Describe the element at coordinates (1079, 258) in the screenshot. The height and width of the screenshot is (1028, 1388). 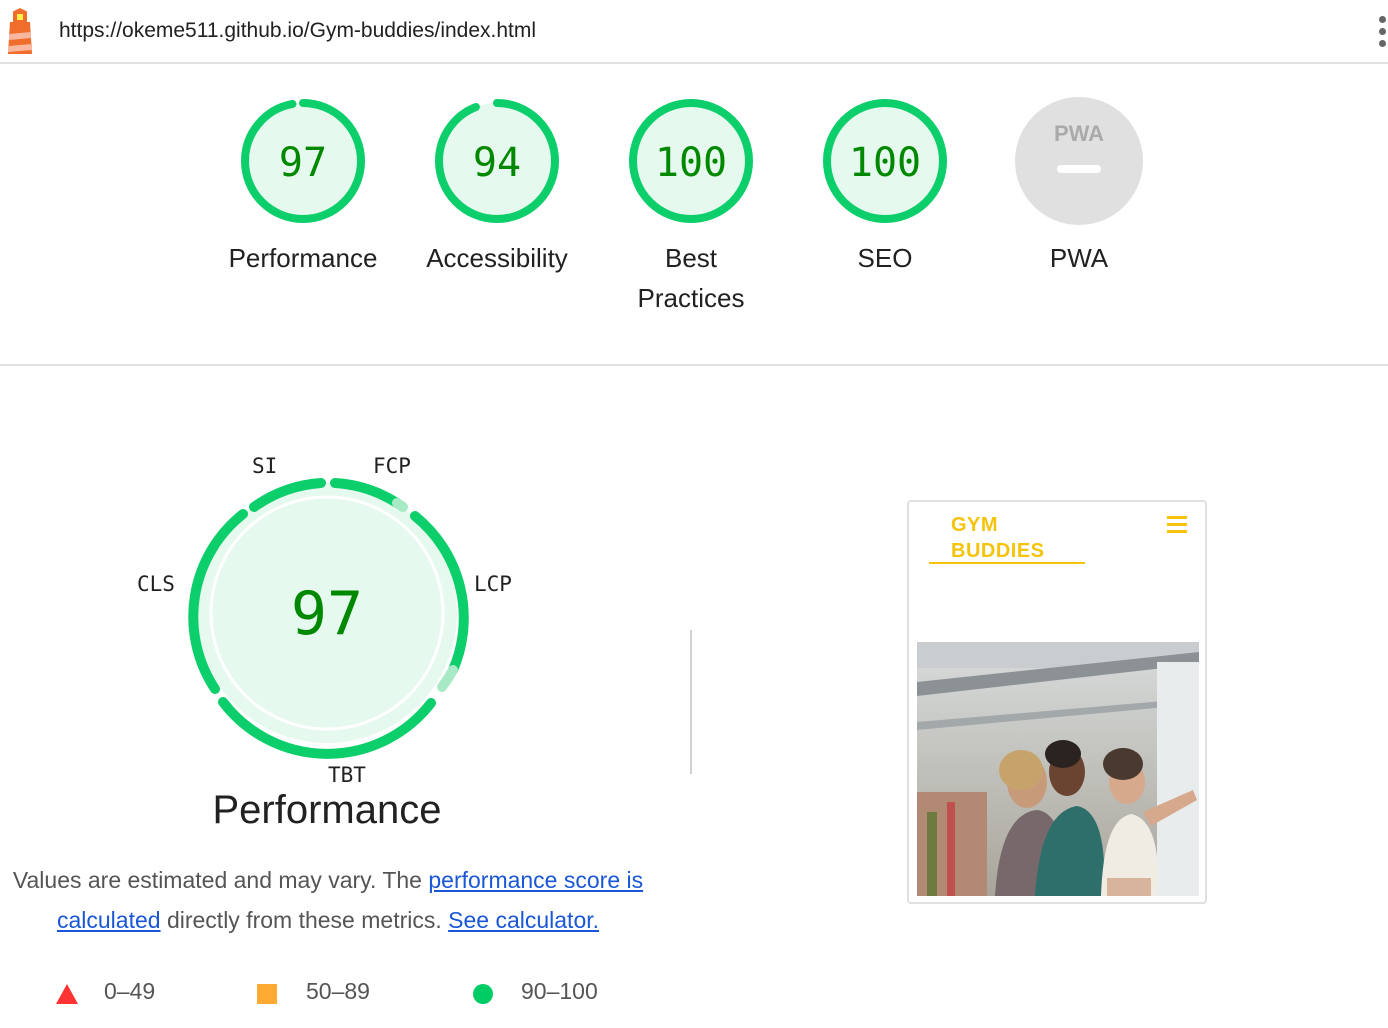
I see `gauge-label: PWA` at that location.